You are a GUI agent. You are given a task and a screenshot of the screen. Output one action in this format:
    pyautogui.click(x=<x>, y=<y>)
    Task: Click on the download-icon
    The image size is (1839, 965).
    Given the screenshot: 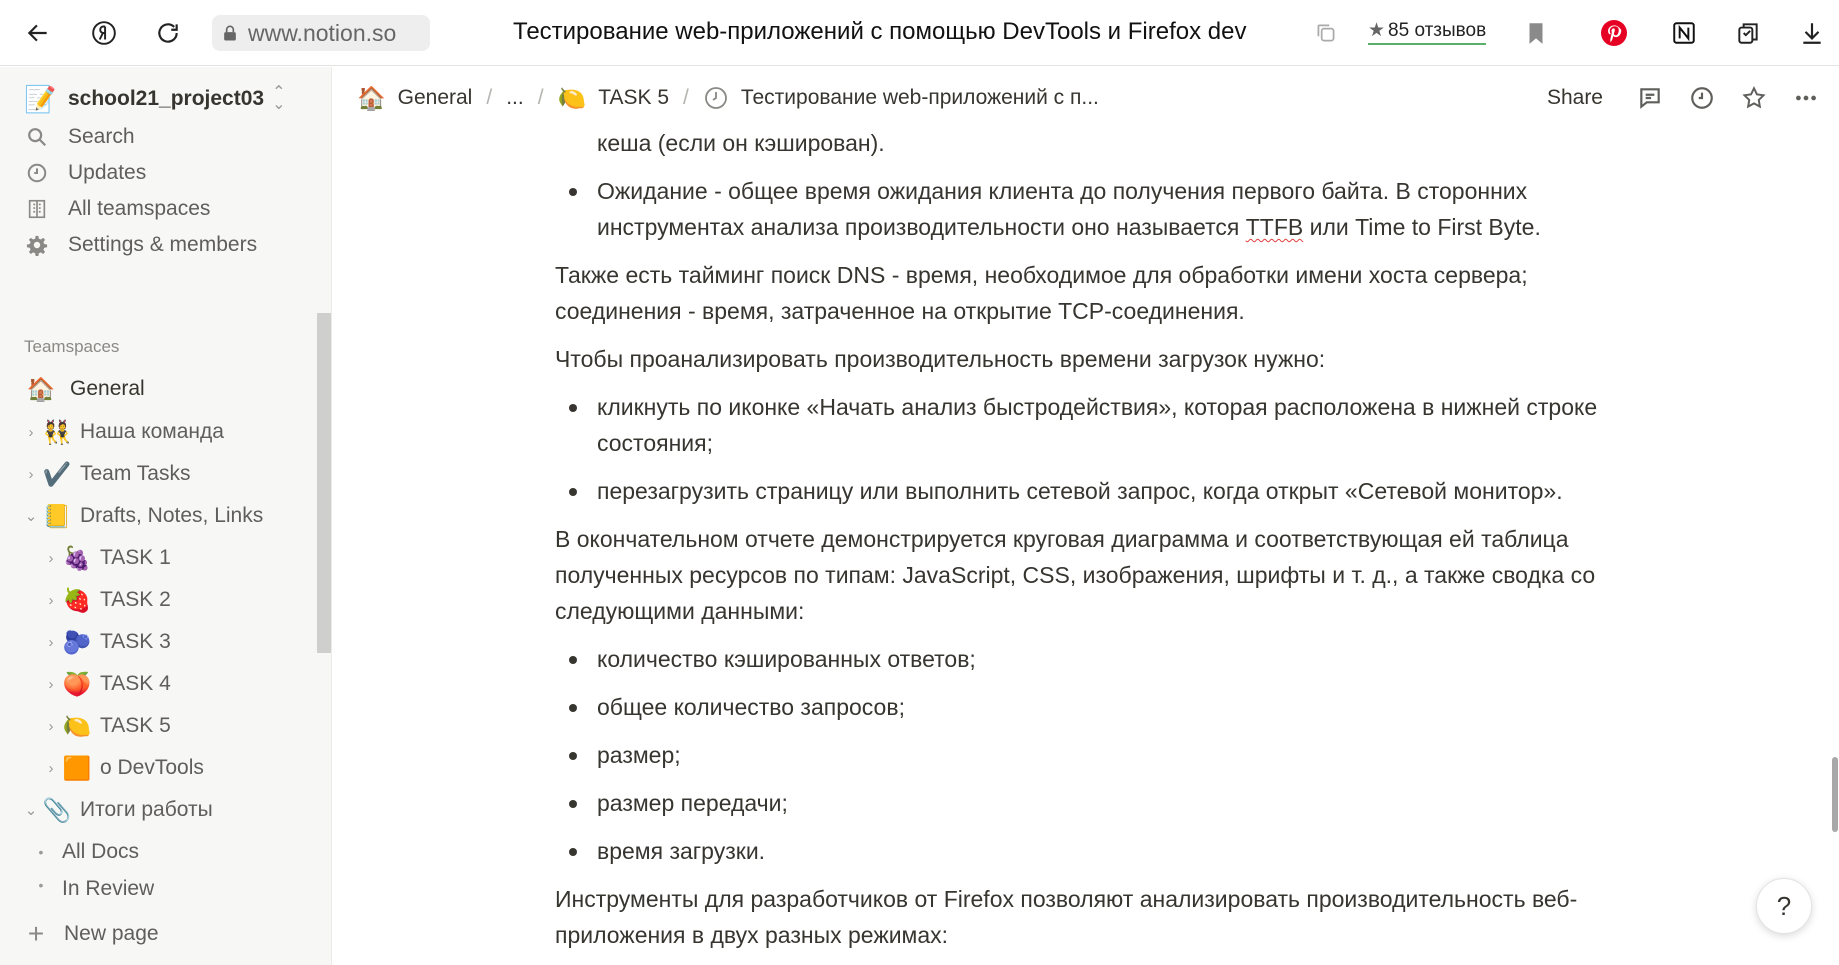 What is the action you would take?
    pyautogui.click(x=1812, y=33)
    